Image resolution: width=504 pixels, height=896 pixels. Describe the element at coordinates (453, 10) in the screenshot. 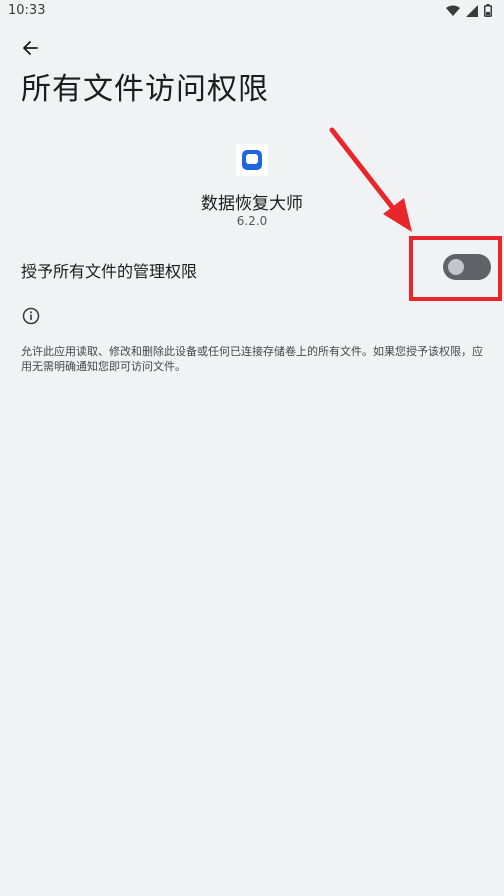

I see `wifi-icon` at that location.